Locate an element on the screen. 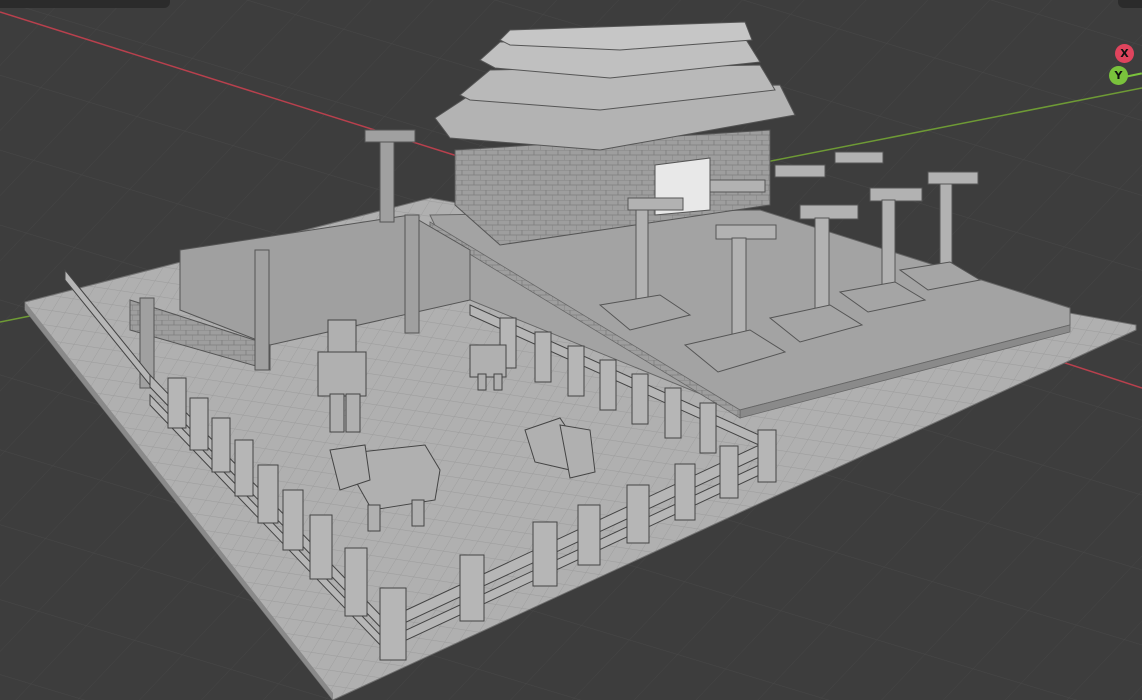 The image size is (1142, 700). viewport-header is located at coordinates (85, 4).